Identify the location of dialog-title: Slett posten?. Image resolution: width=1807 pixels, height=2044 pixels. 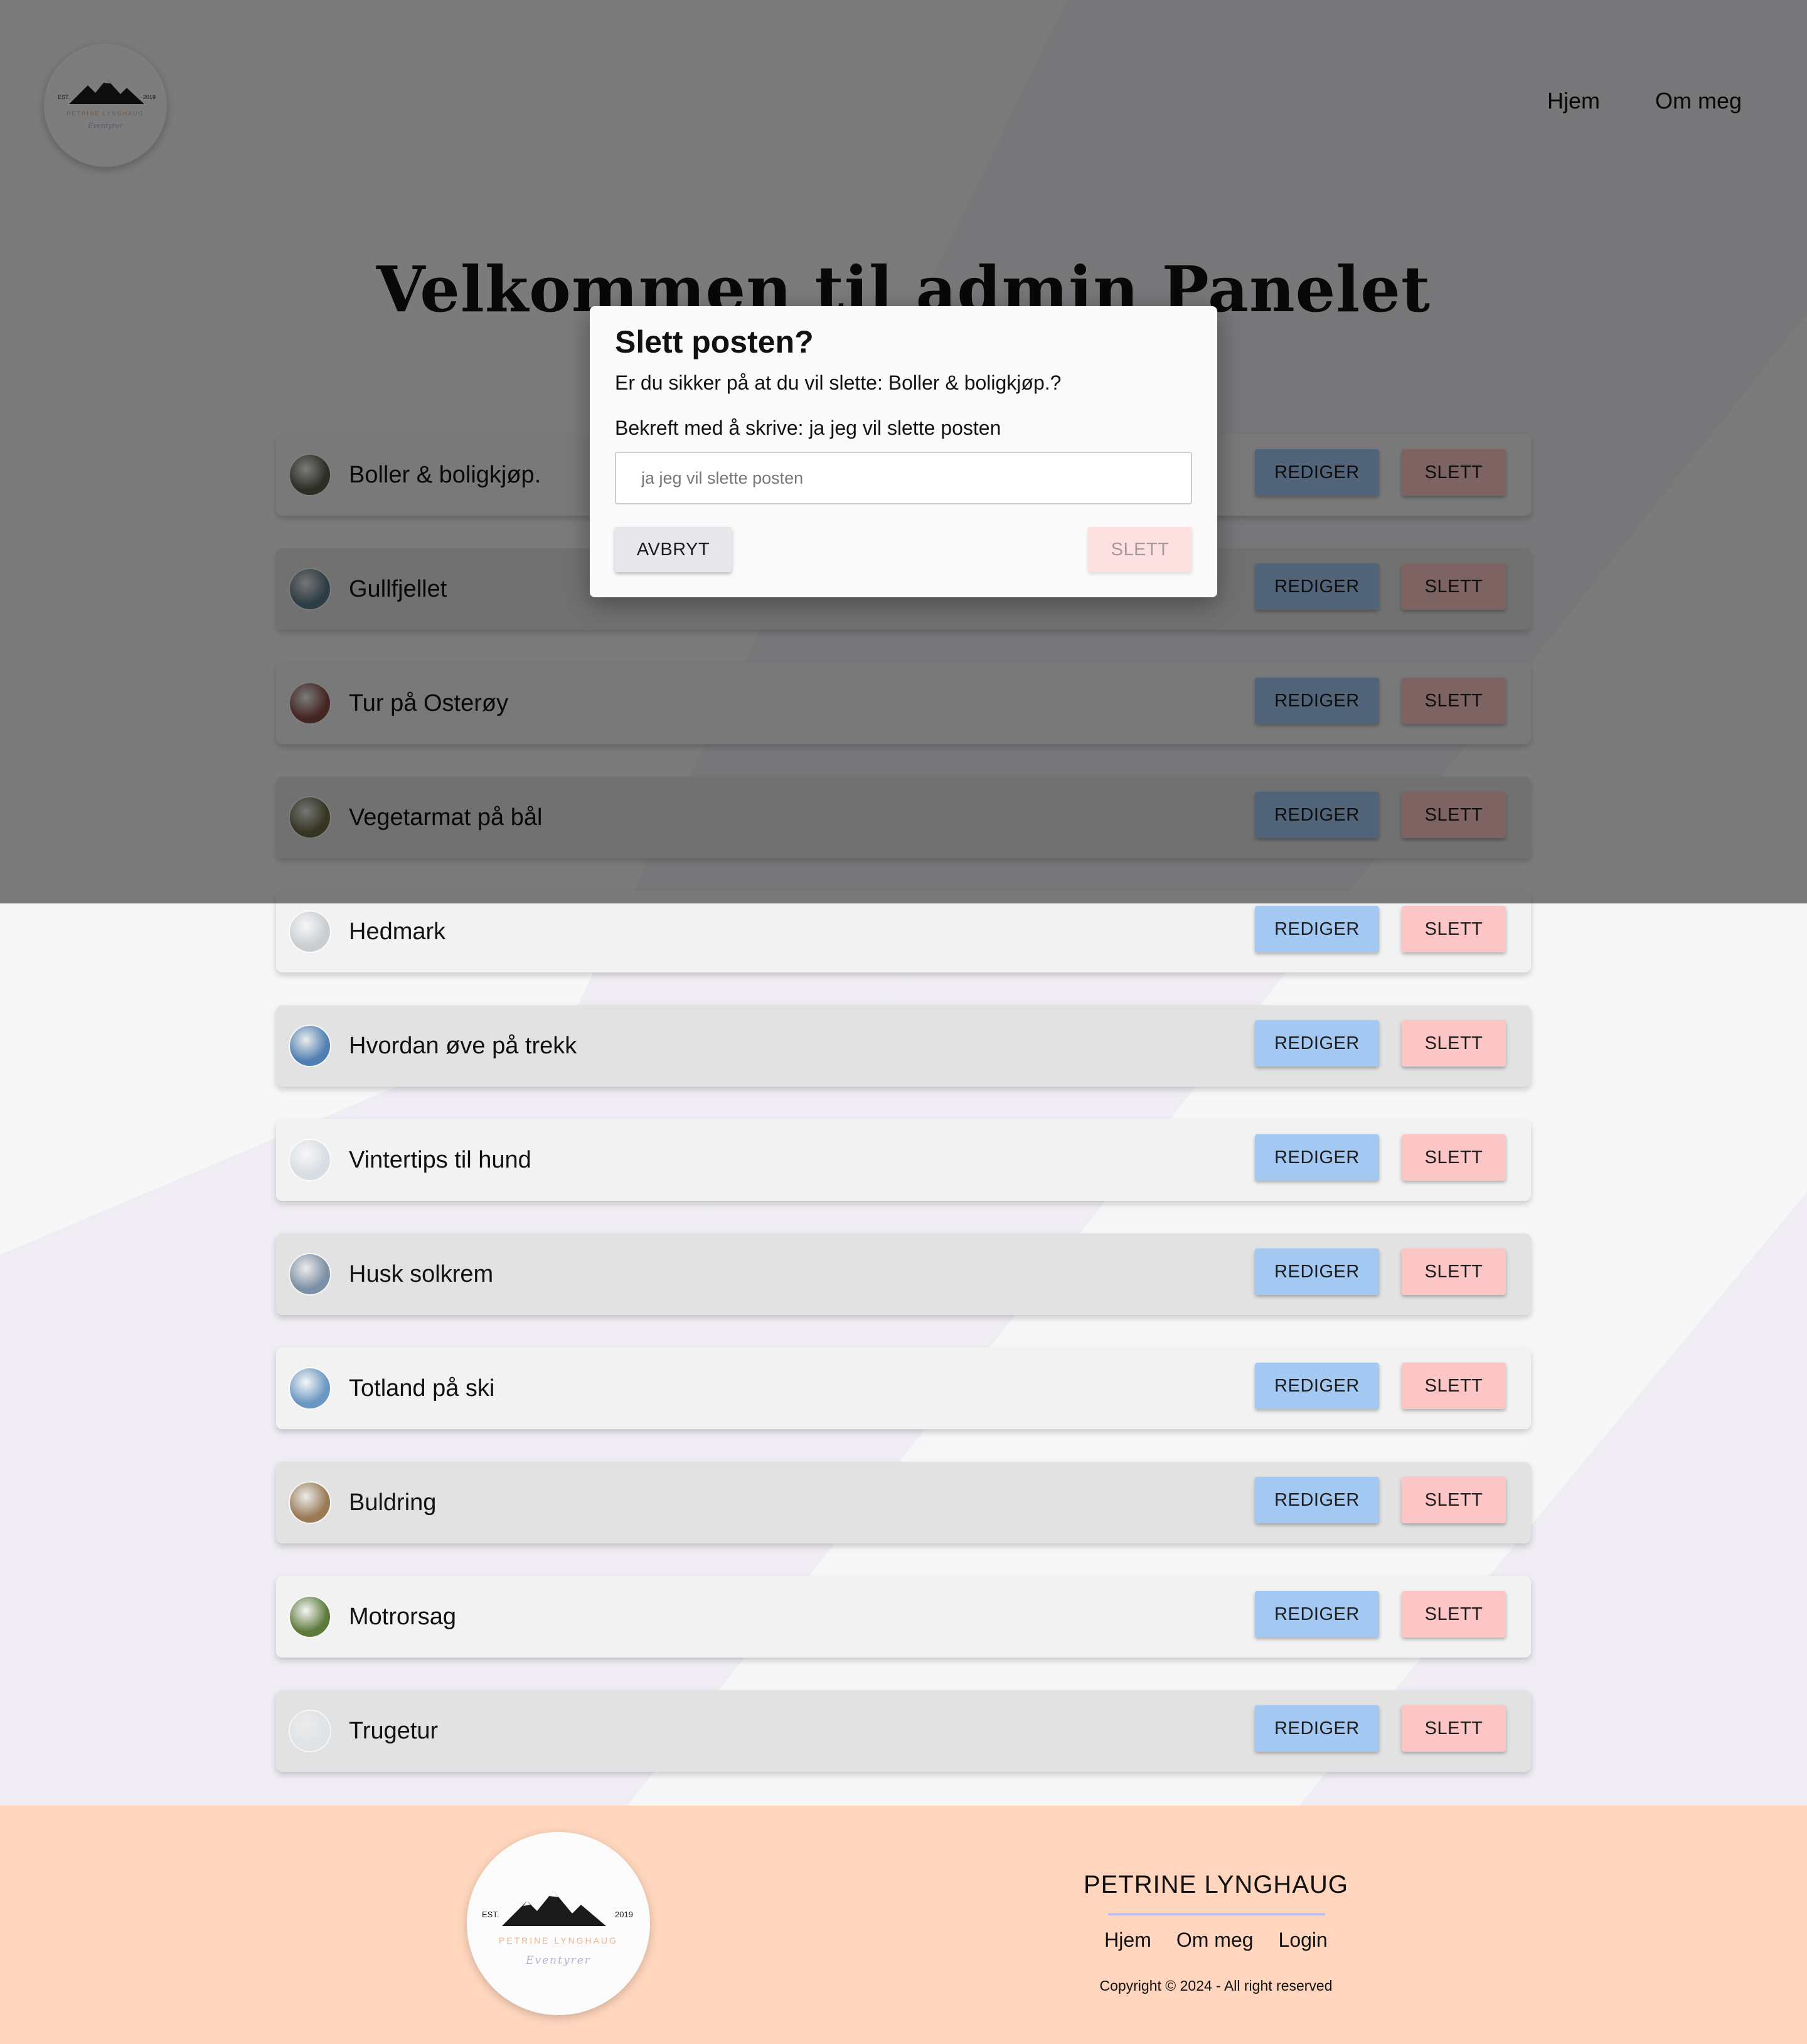
(715, 341).